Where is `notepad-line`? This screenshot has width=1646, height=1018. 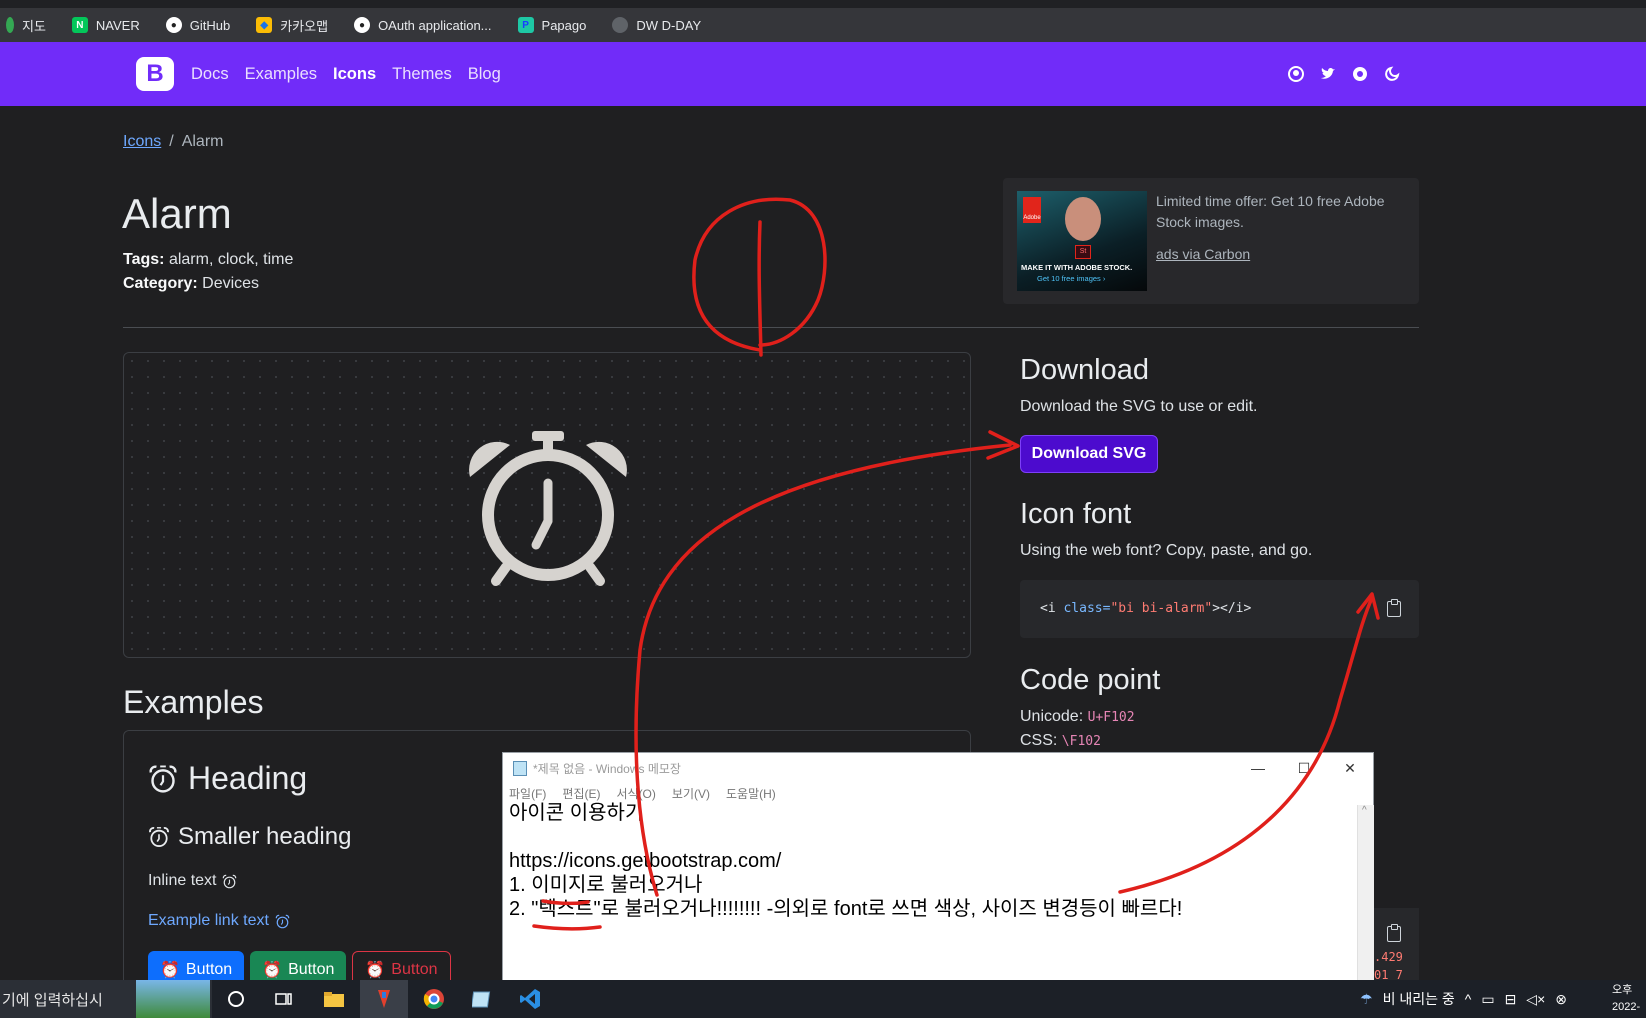
notepad-line is located at coordinates (929, 837).